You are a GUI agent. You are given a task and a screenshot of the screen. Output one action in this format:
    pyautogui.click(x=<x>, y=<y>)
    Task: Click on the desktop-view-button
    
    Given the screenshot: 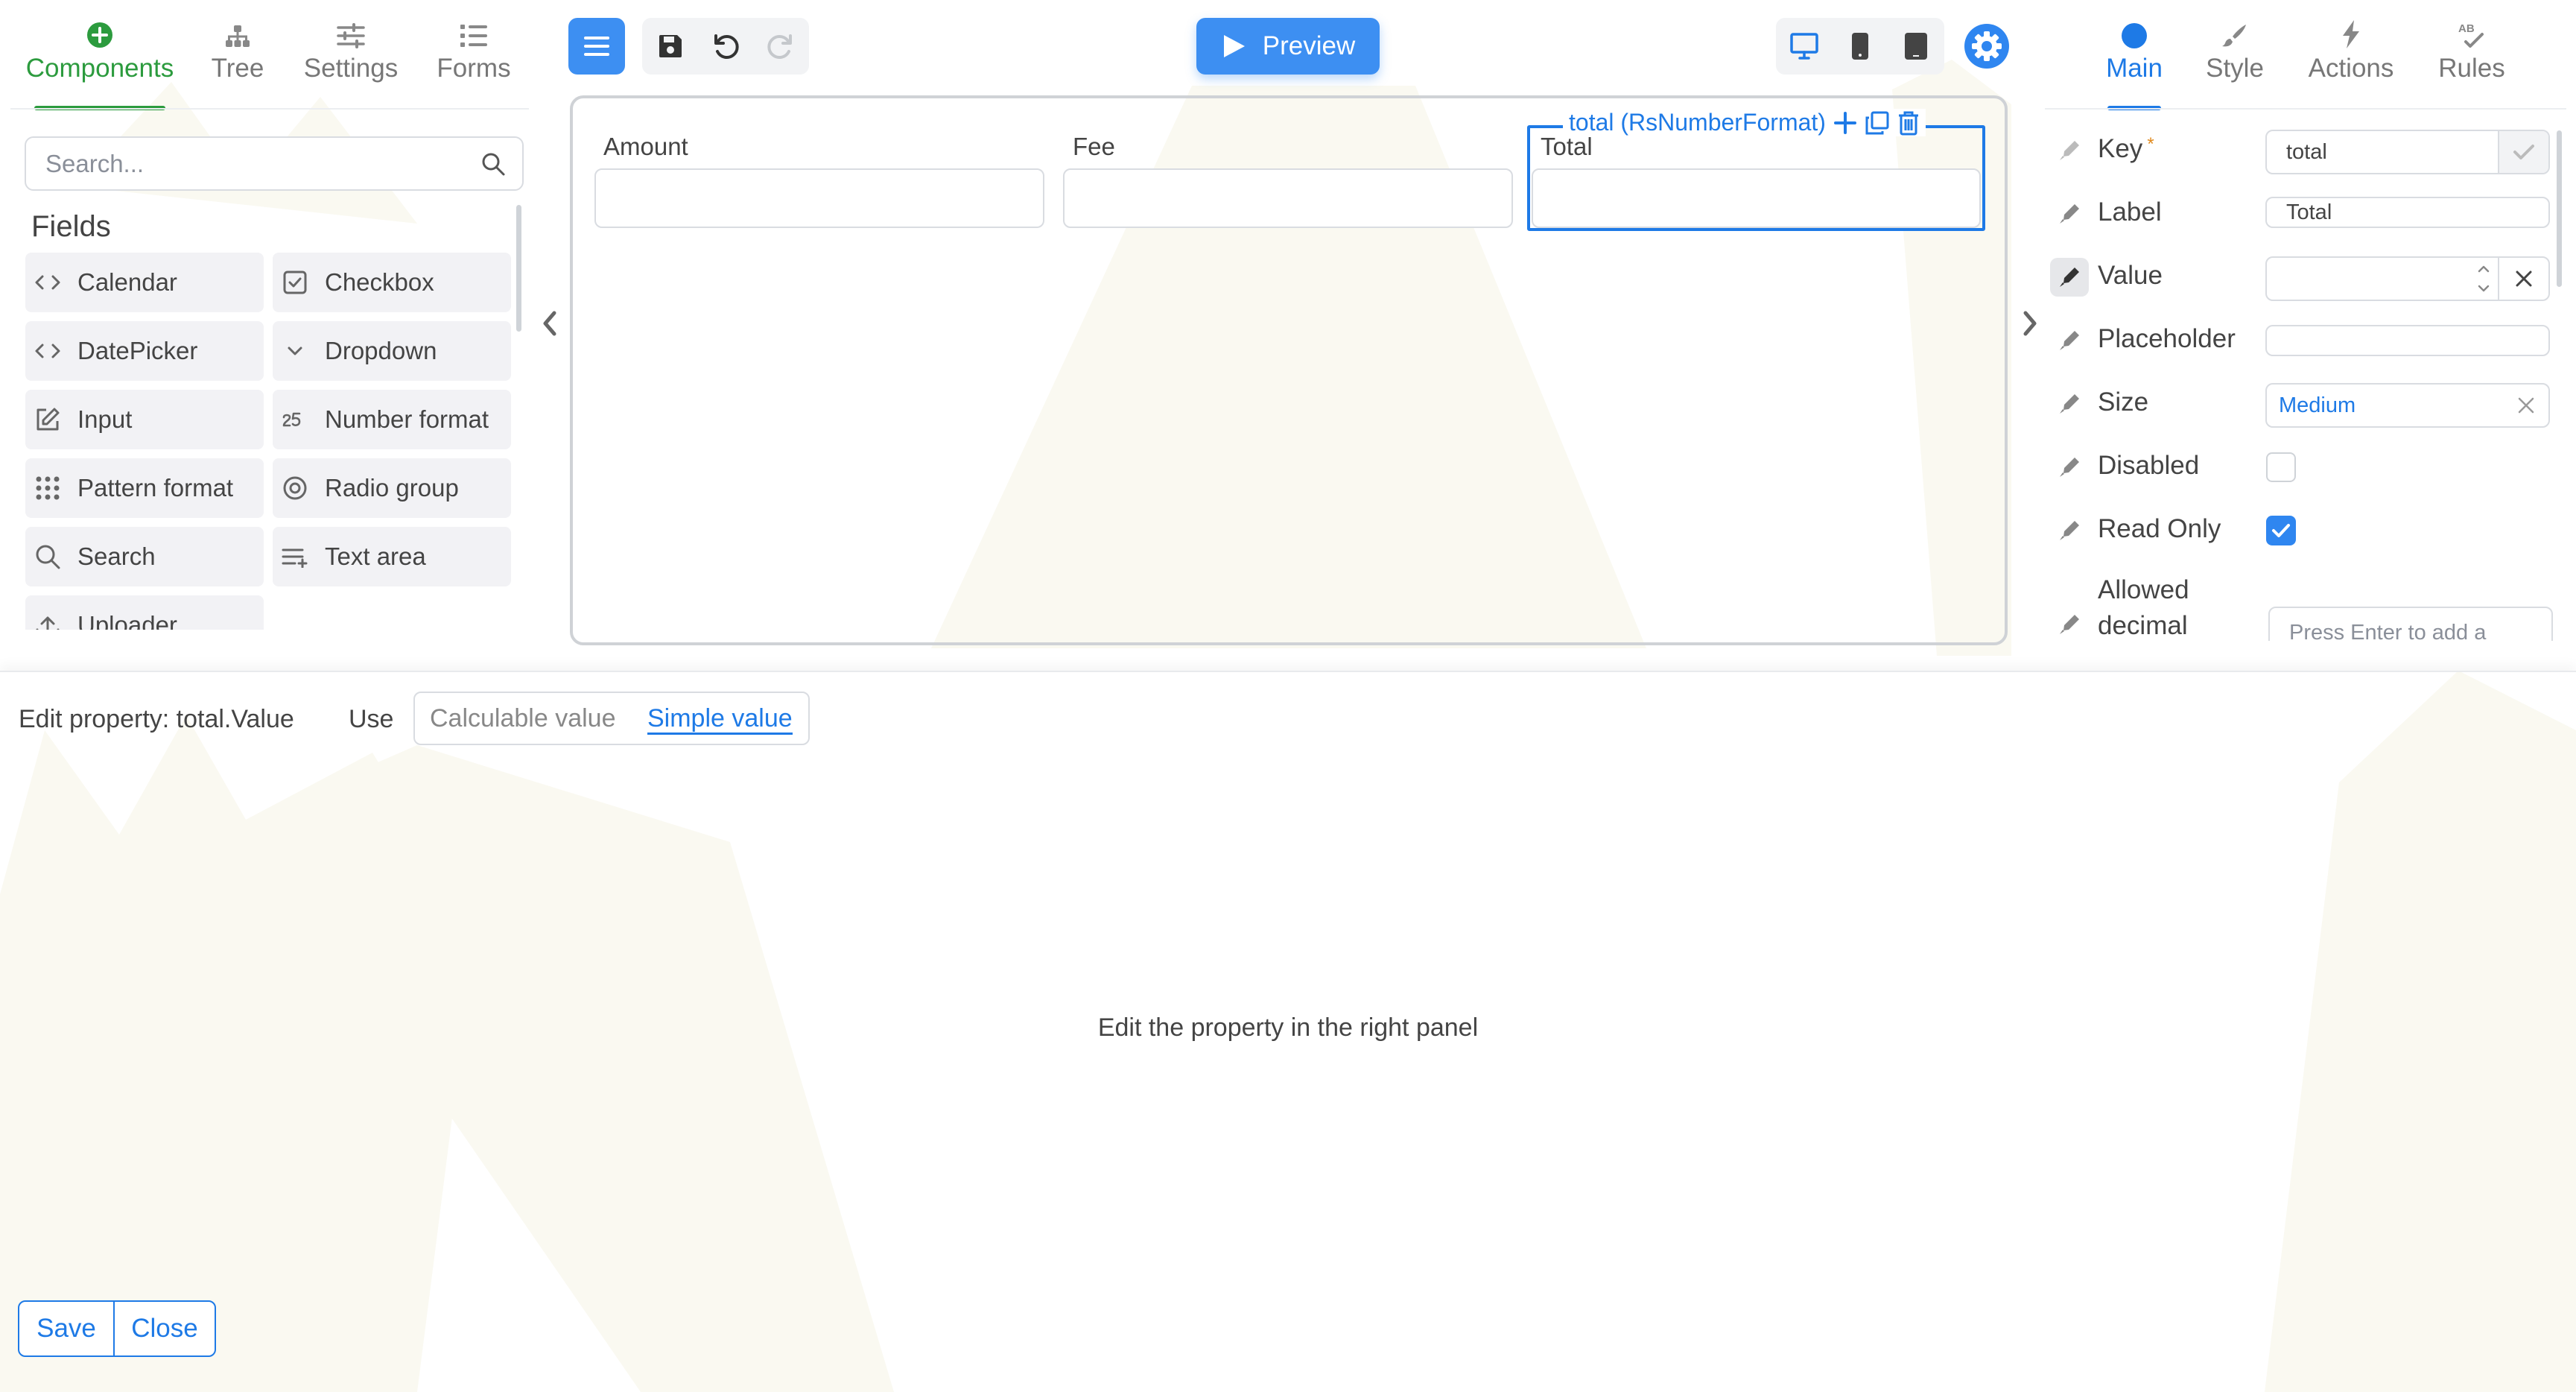 What is the action you would take?
    pyautogui.click(x=1805, y=46)
    